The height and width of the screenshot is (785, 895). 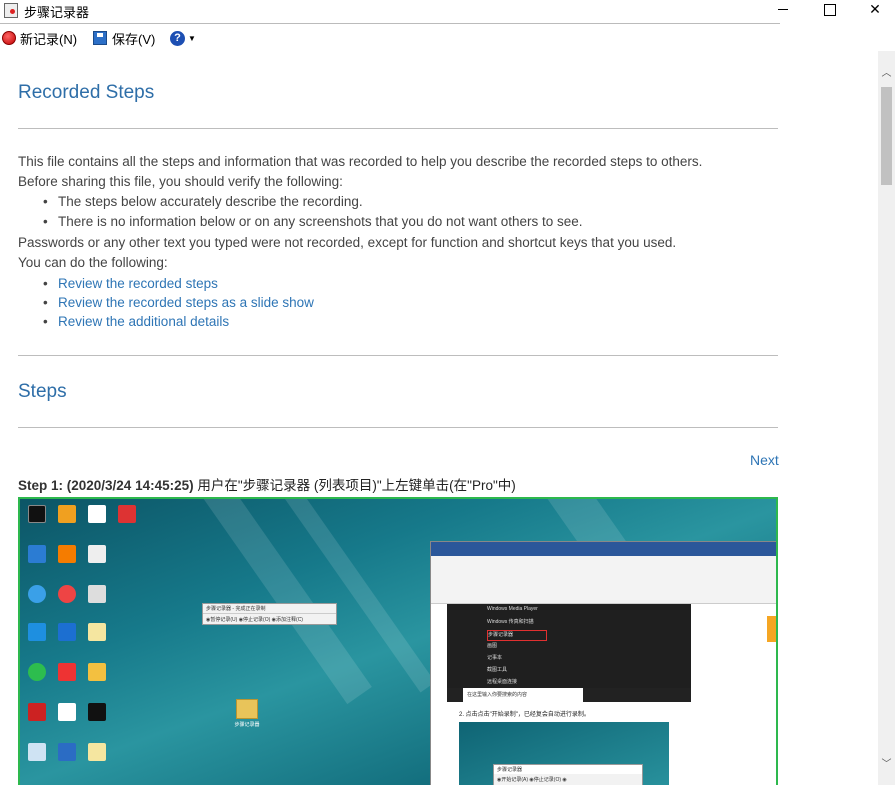 I want to click on new-recording-button: 新记录(N), so click(x=39, y=38).